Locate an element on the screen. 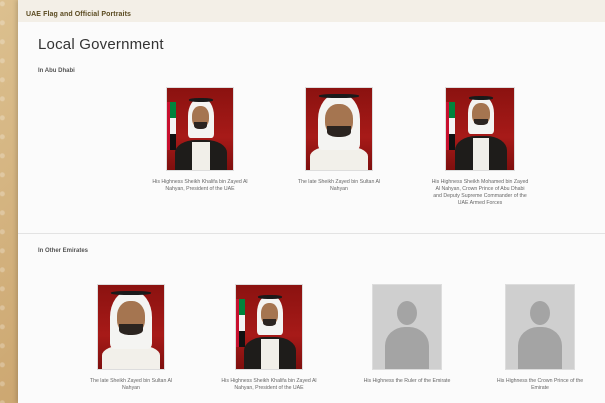 The width and height of the screenshot is (605, 403). section-label-abu-dhabi: In Abu Dhabi is located at coordinates (56, 71).